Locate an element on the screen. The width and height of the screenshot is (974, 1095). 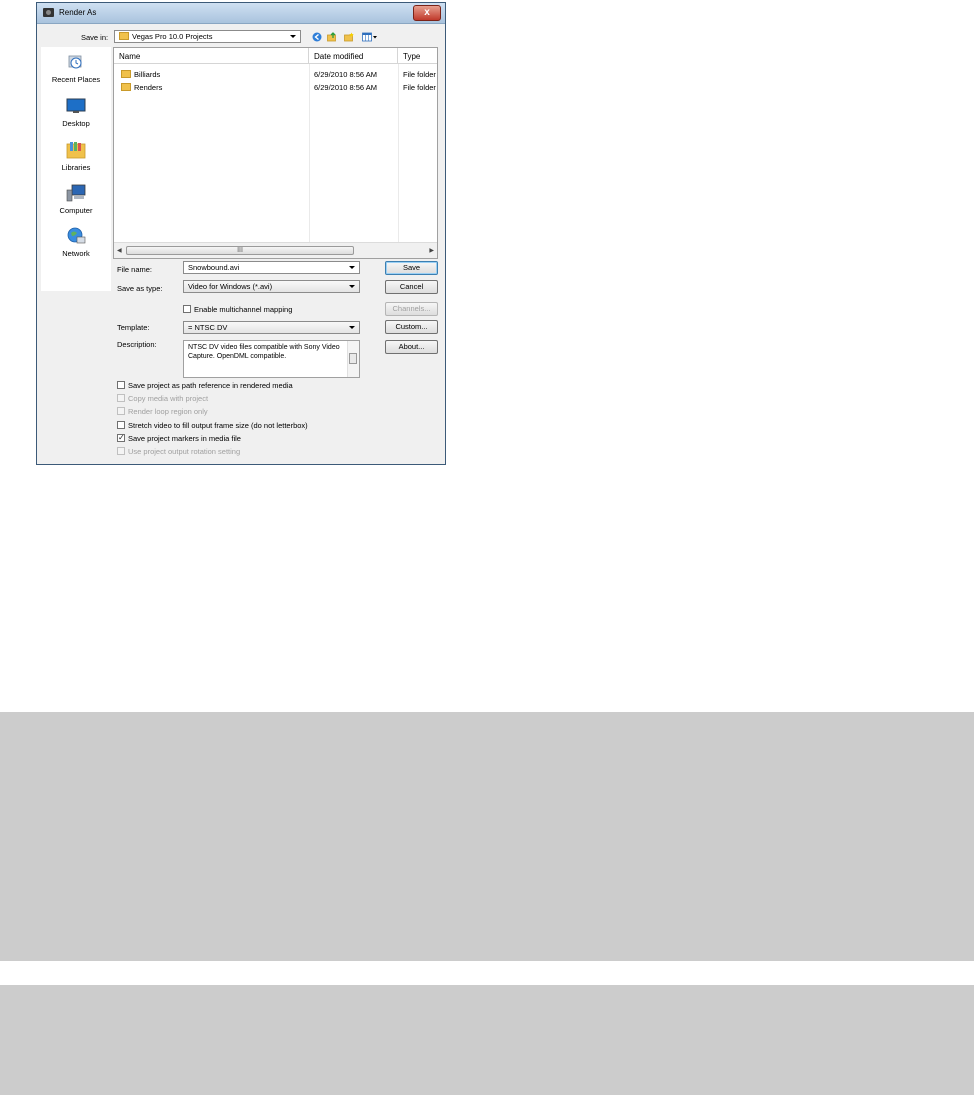
place-network: Network is located at coordinates (76, 242).